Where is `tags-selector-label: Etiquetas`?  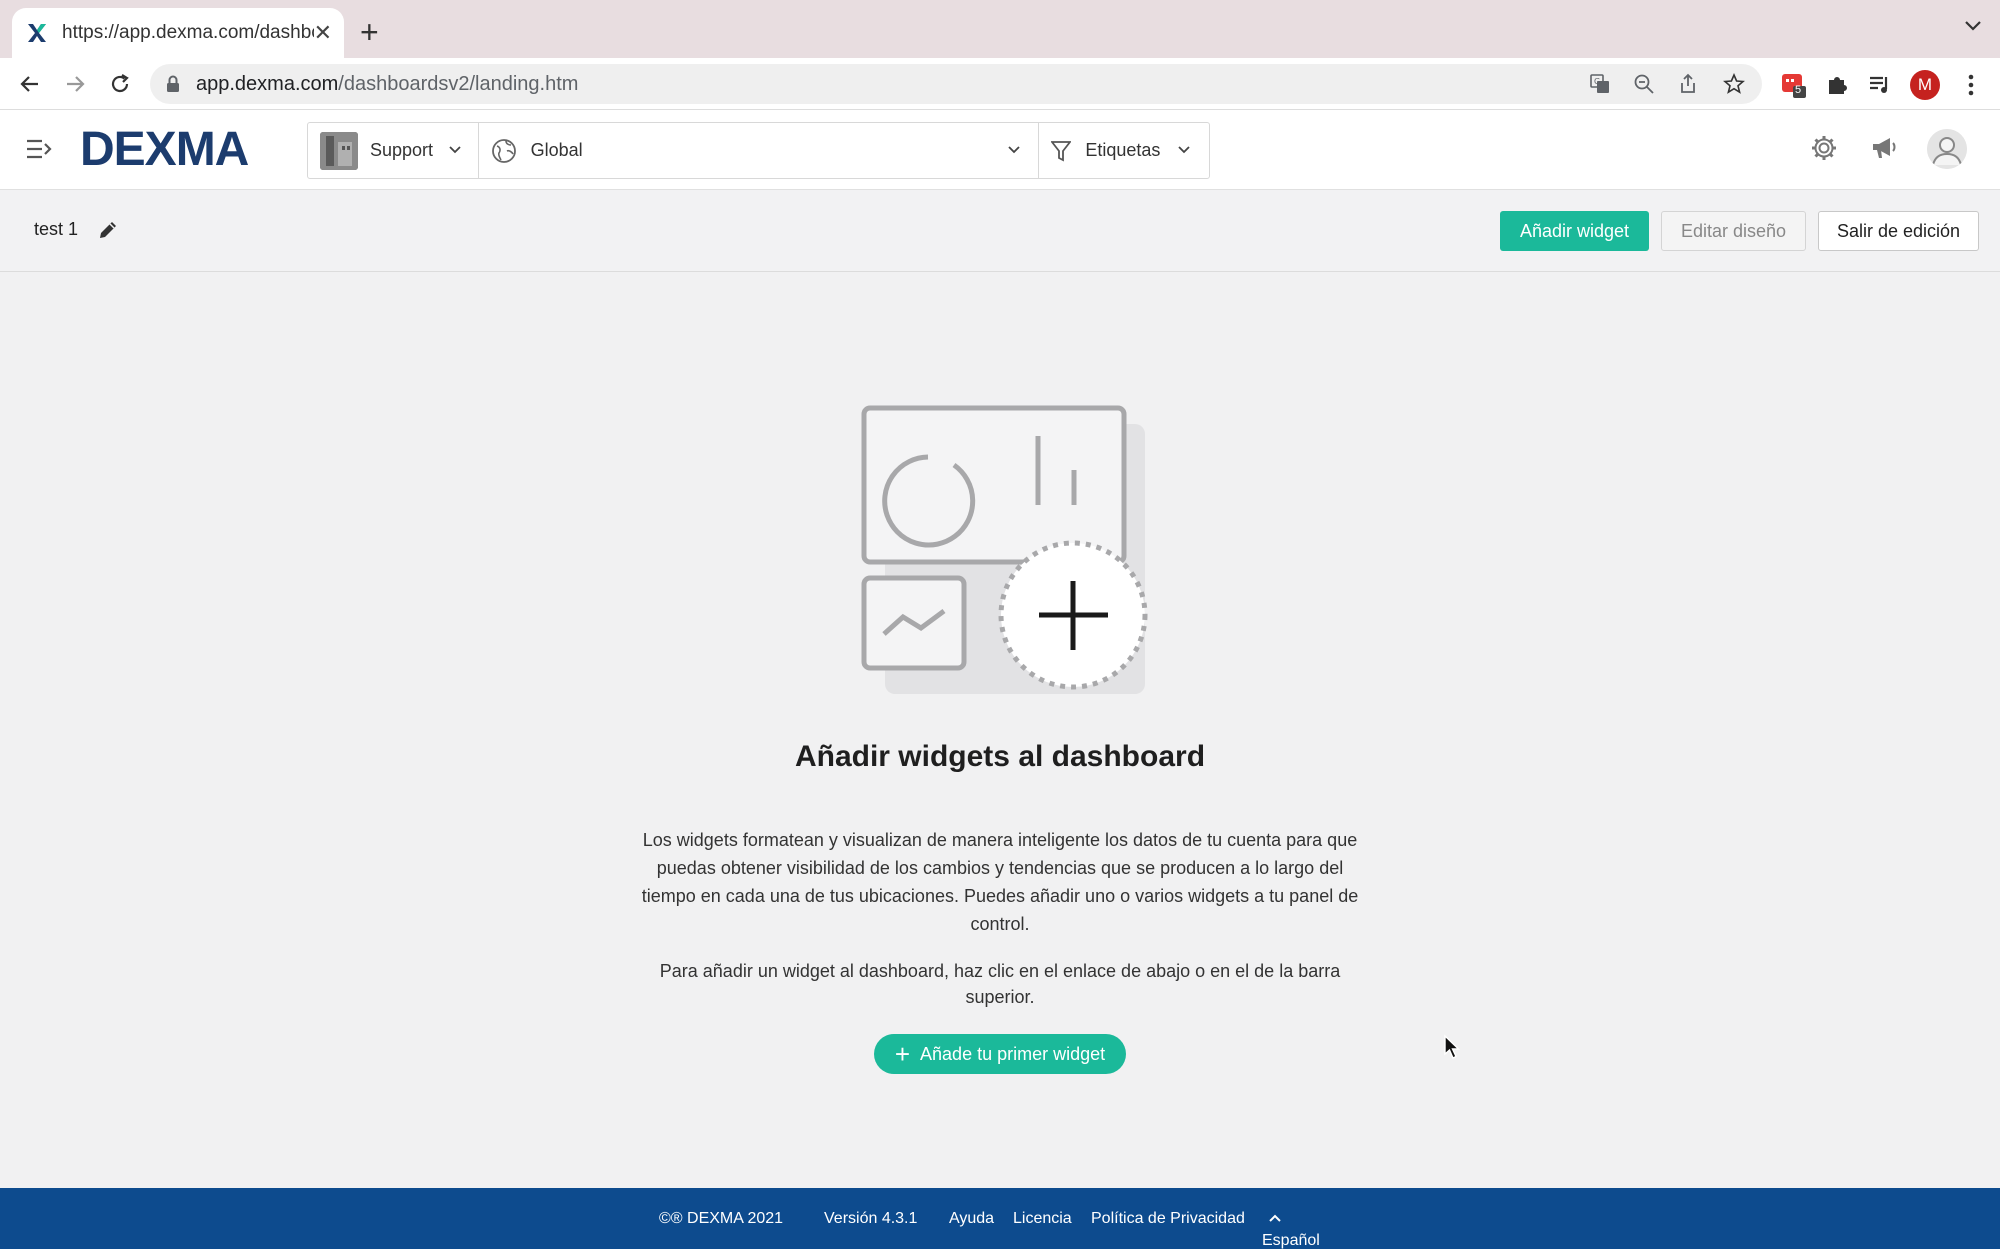
tags-selector-label: Etiquetas is located at coordinates (1123, 150).